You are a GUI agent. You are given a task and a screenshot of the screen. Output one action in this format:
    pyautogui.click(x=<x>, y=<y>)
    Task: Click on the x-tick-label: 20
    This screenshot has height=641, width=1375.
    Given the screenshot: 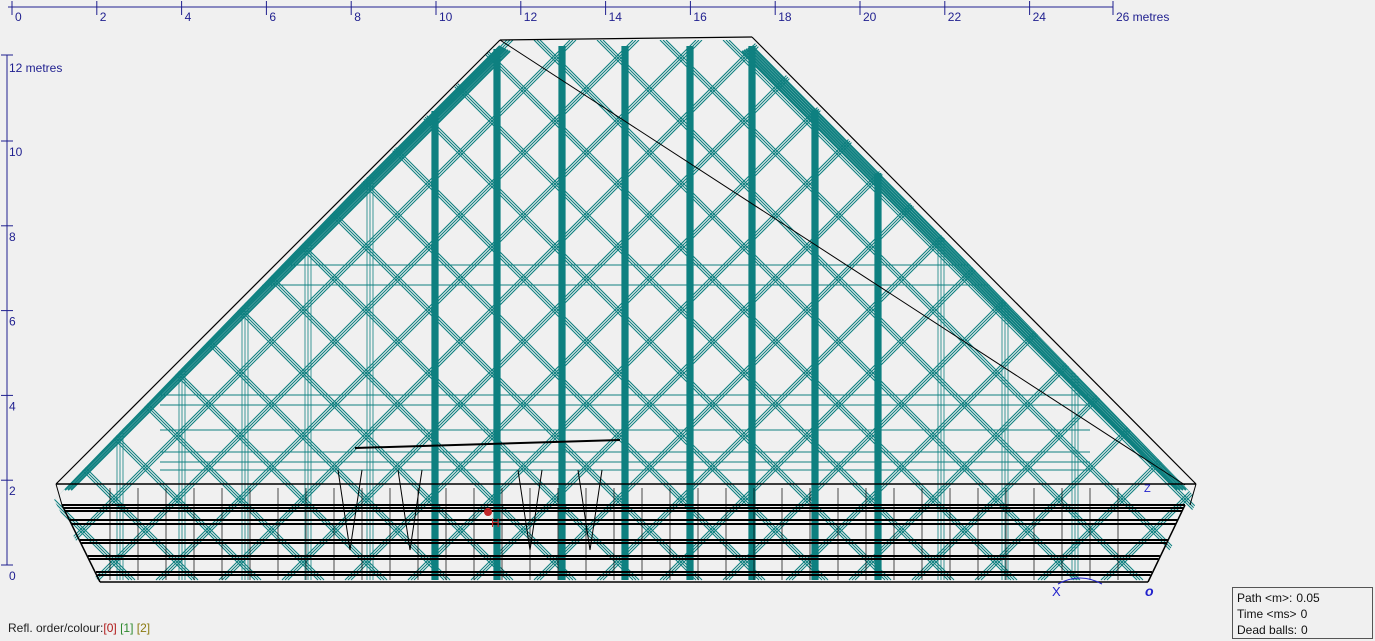 What is the action you would take?
    pyautogui.click(x=870, y=17)
    